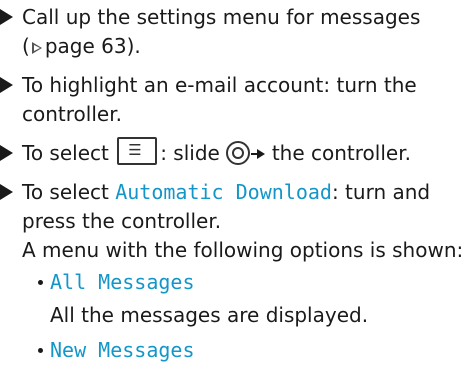 Image resolution: width=462 pixels, height=367 pixels. What do you see at coordinates (122, 350) in the screenshot?
I see `option-new-messages-label: New Messages` at bounding box center [122, 350].